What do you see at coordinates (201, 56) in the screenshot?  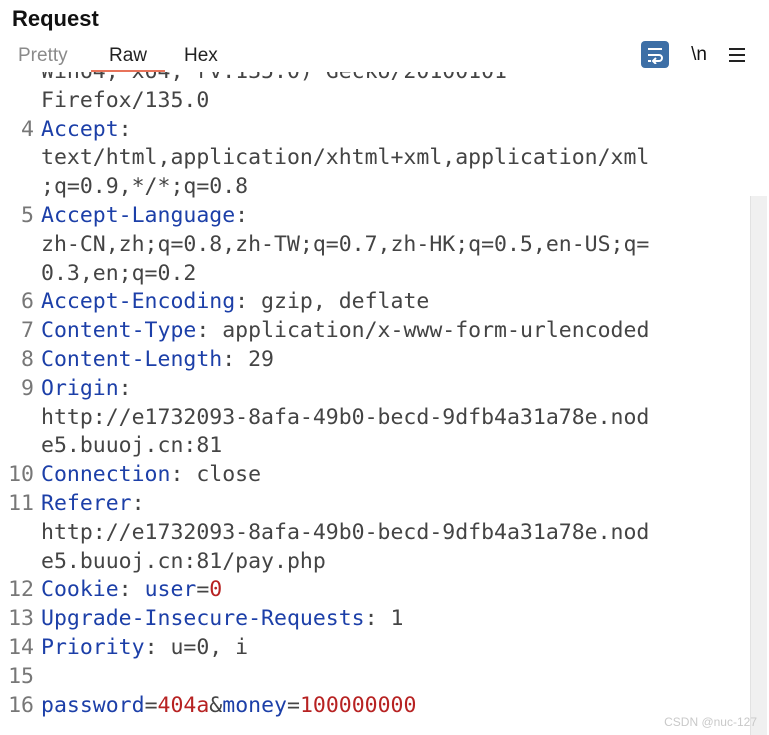 I see `tab-hex: Hex` at bounding box center [201, 56].